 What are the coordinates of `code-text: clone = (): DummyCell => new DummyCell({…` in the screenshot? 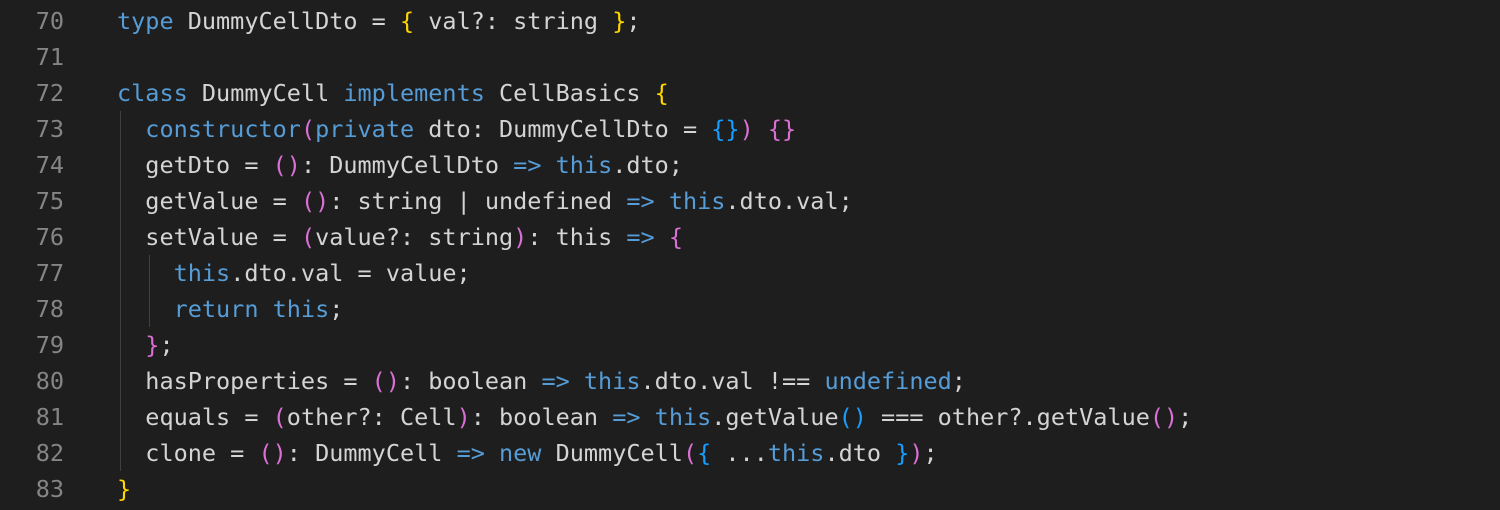 It's located at (527, 453).